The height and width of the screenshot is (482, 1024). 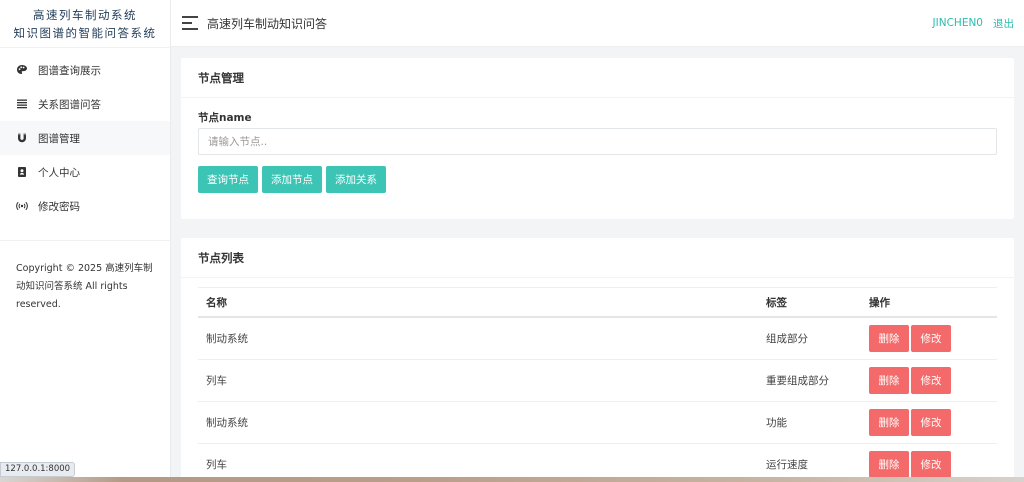 What do you see at coordinates (85, 32) in the screenshot?
I see `brand-title-line2: 知识图谱的智能问答系统` at bounding box center [85, 32].